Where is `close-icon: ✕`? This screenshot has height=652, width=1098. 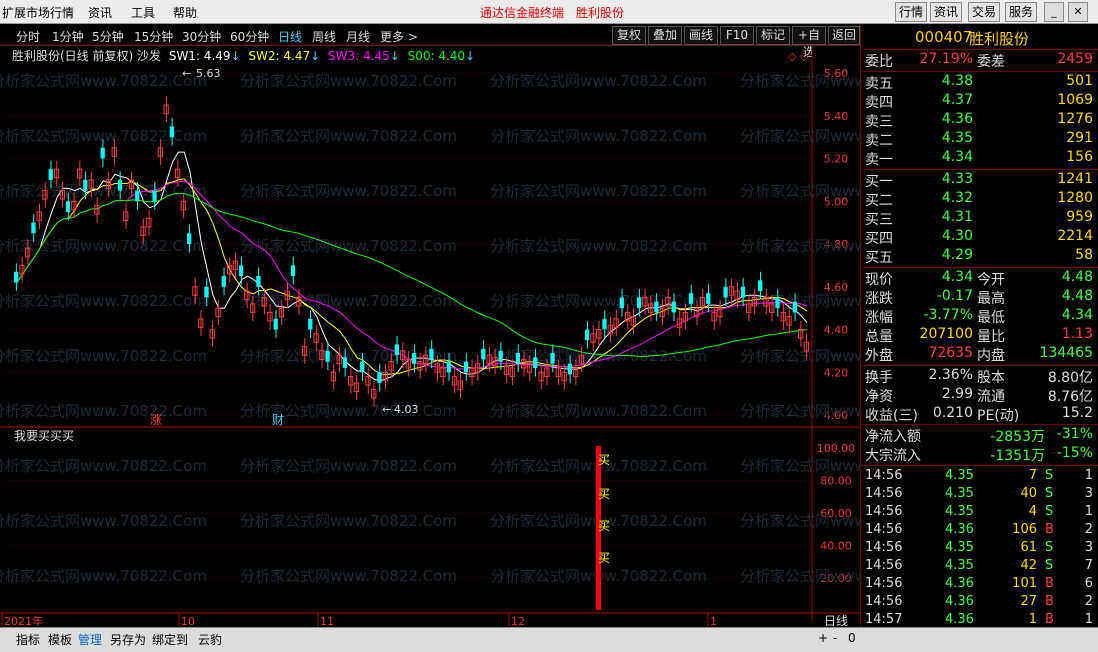
close-icon: ✕ is located at coordinates (1078, 12).